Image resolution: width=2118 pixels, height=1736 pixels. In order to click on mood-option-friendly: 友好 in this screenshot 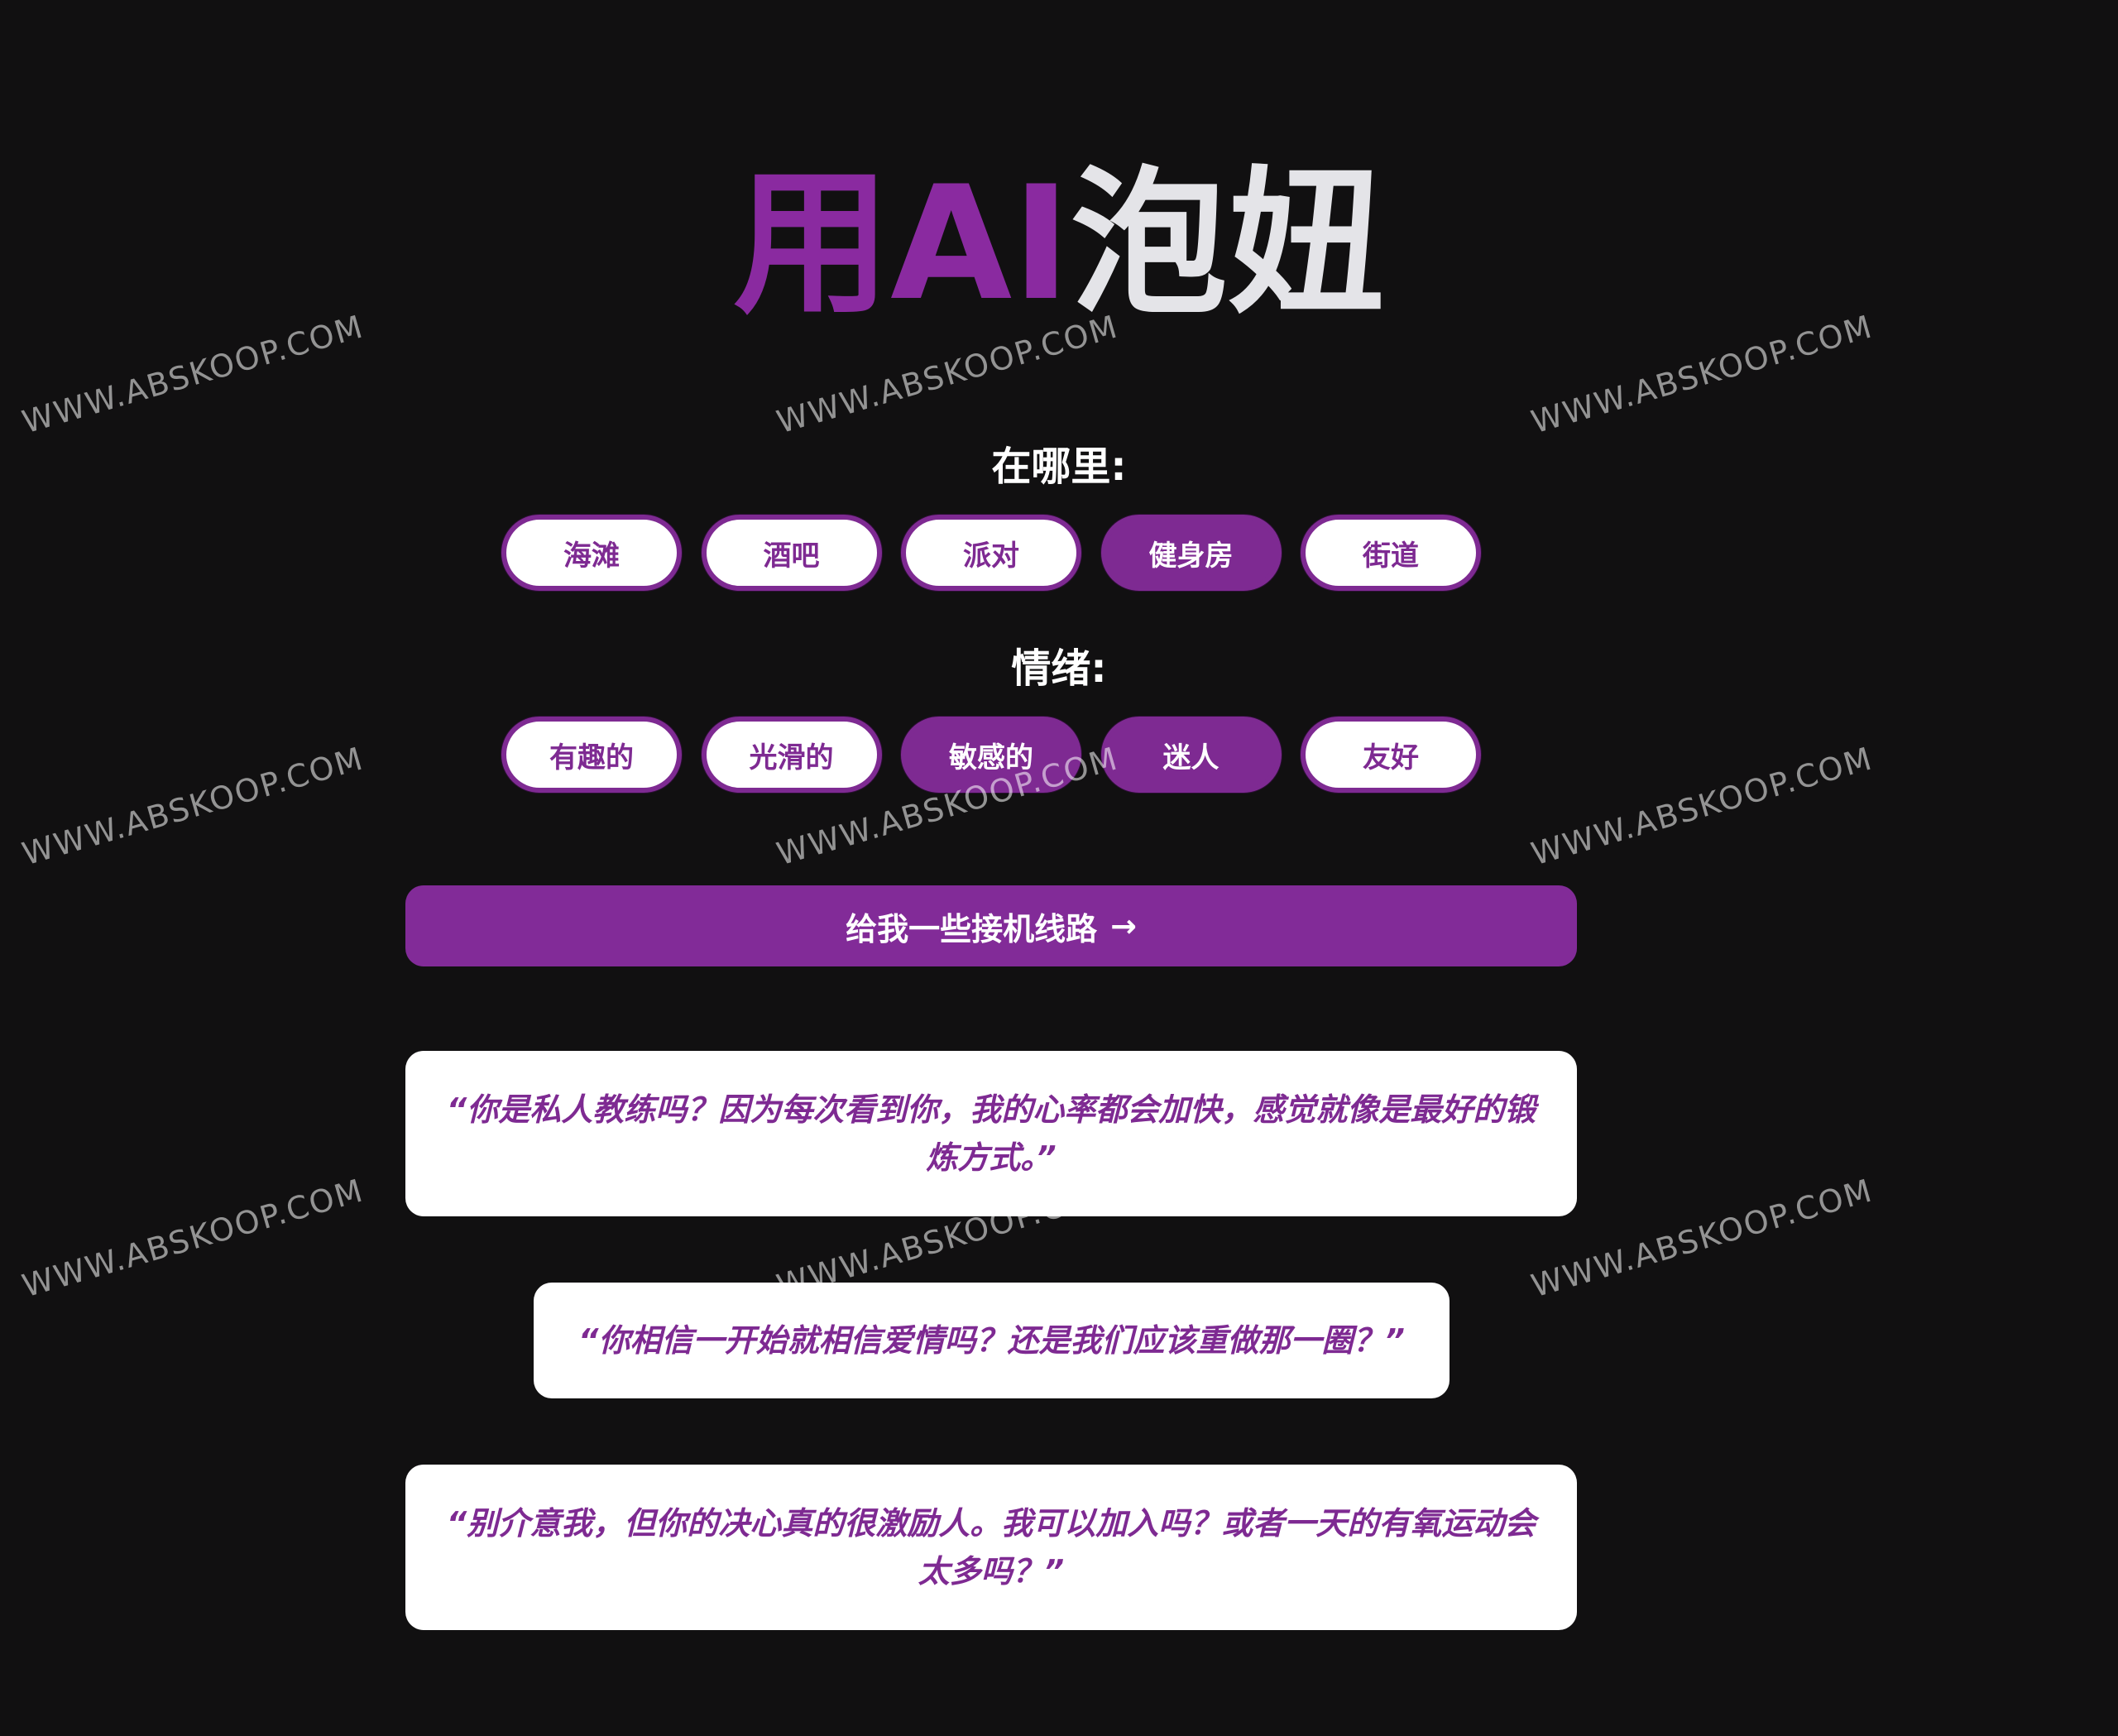, I will do `click(1391, 755)`.